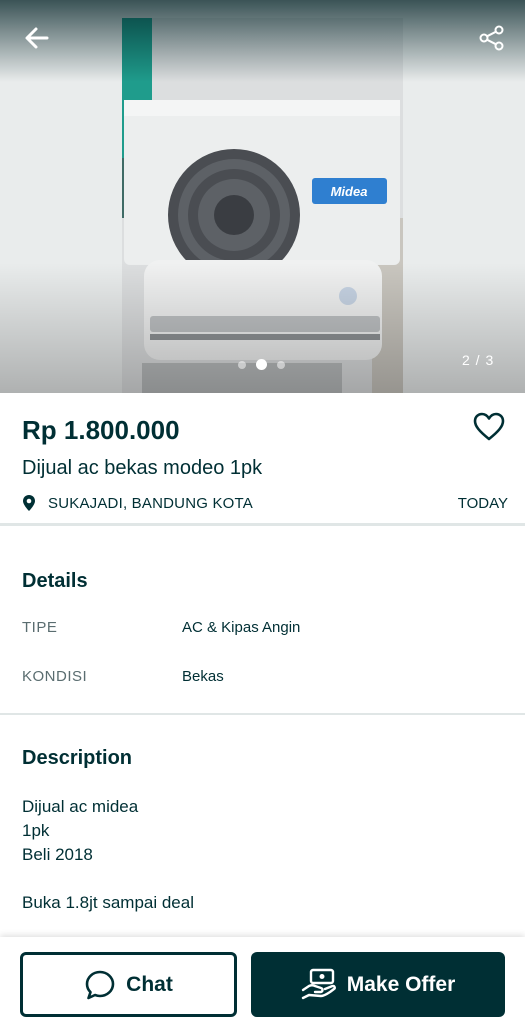 The width and height of the screenshot is (525, 1024). Describe the element at coordinates (142, 468) in the screenshot. I see `listing-title: Dijual ac bekas modeo 1pk` at that location.